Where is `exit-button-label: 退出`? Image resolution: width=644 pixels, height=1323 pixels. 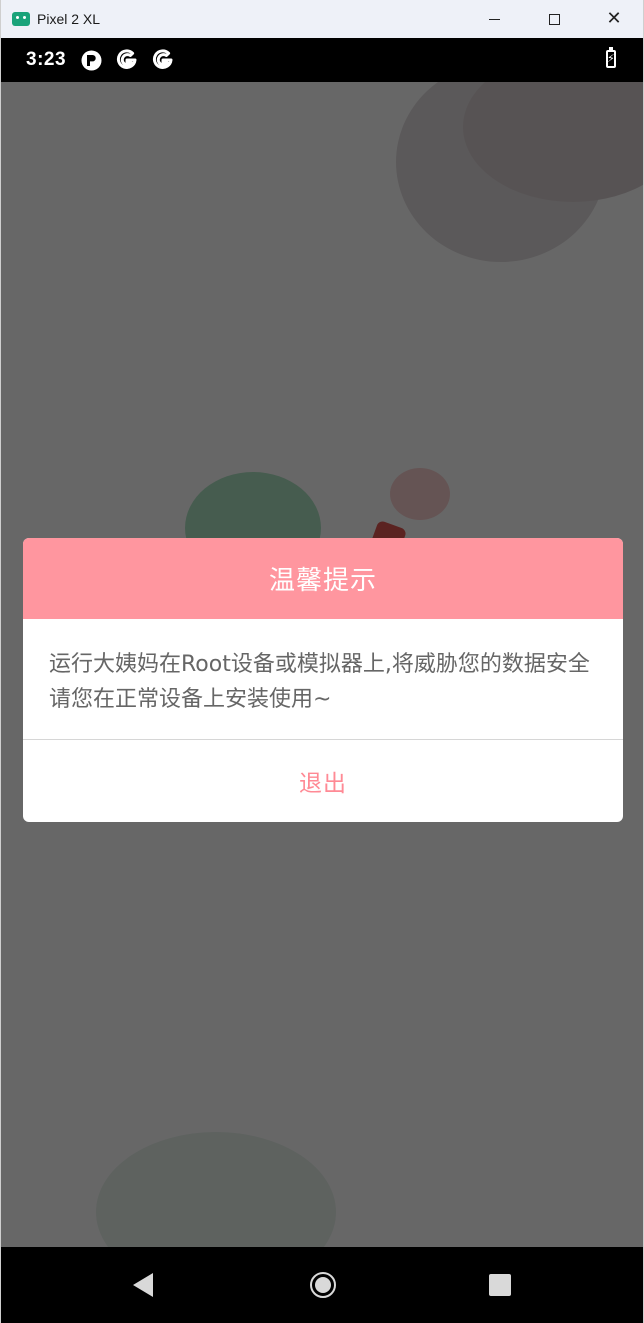 exit-button-label: 退出 is located at coordinates (323, 783).